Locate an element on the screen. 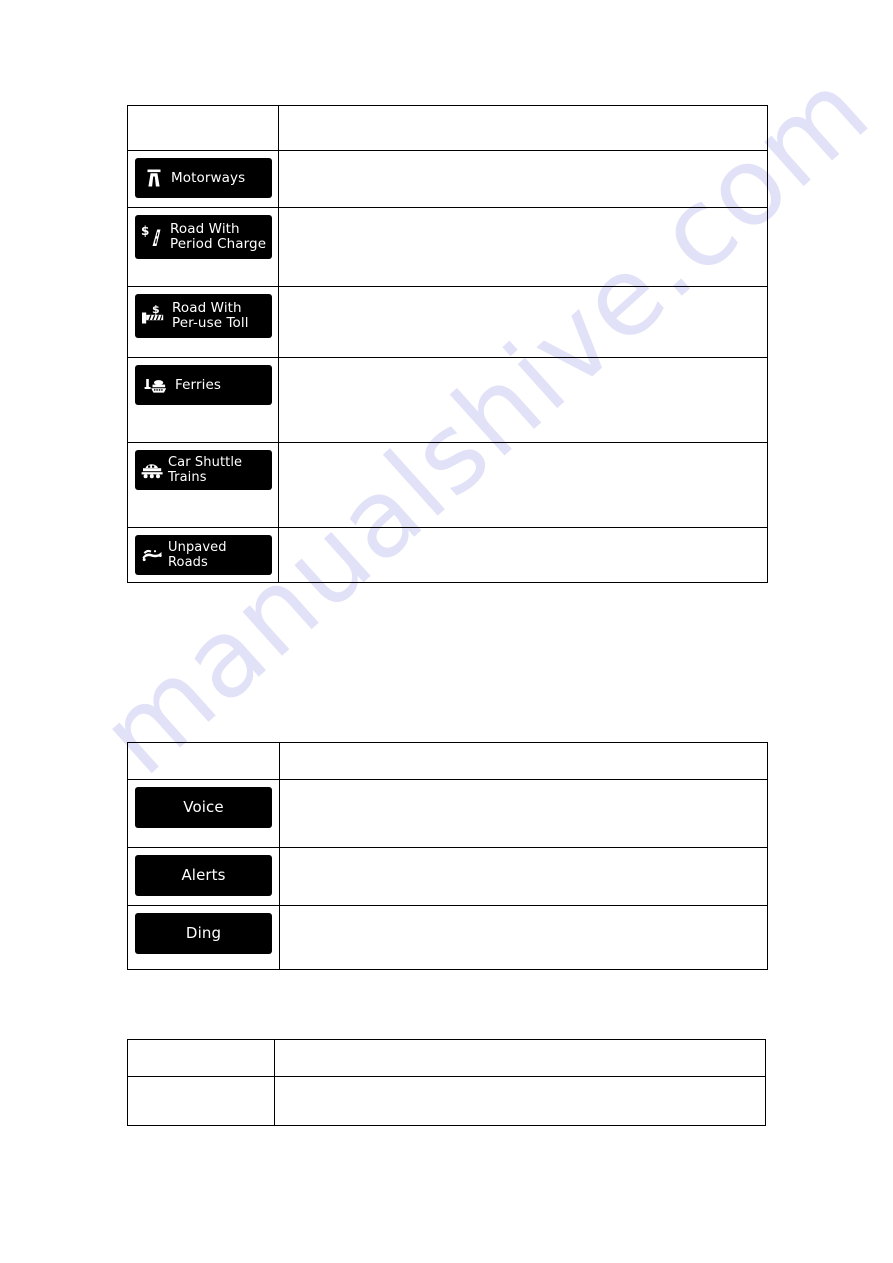 The height and width of the screenshot is (1263, 893). row-cell-alerts-button: Alerts is located at coordinates (203, 876).